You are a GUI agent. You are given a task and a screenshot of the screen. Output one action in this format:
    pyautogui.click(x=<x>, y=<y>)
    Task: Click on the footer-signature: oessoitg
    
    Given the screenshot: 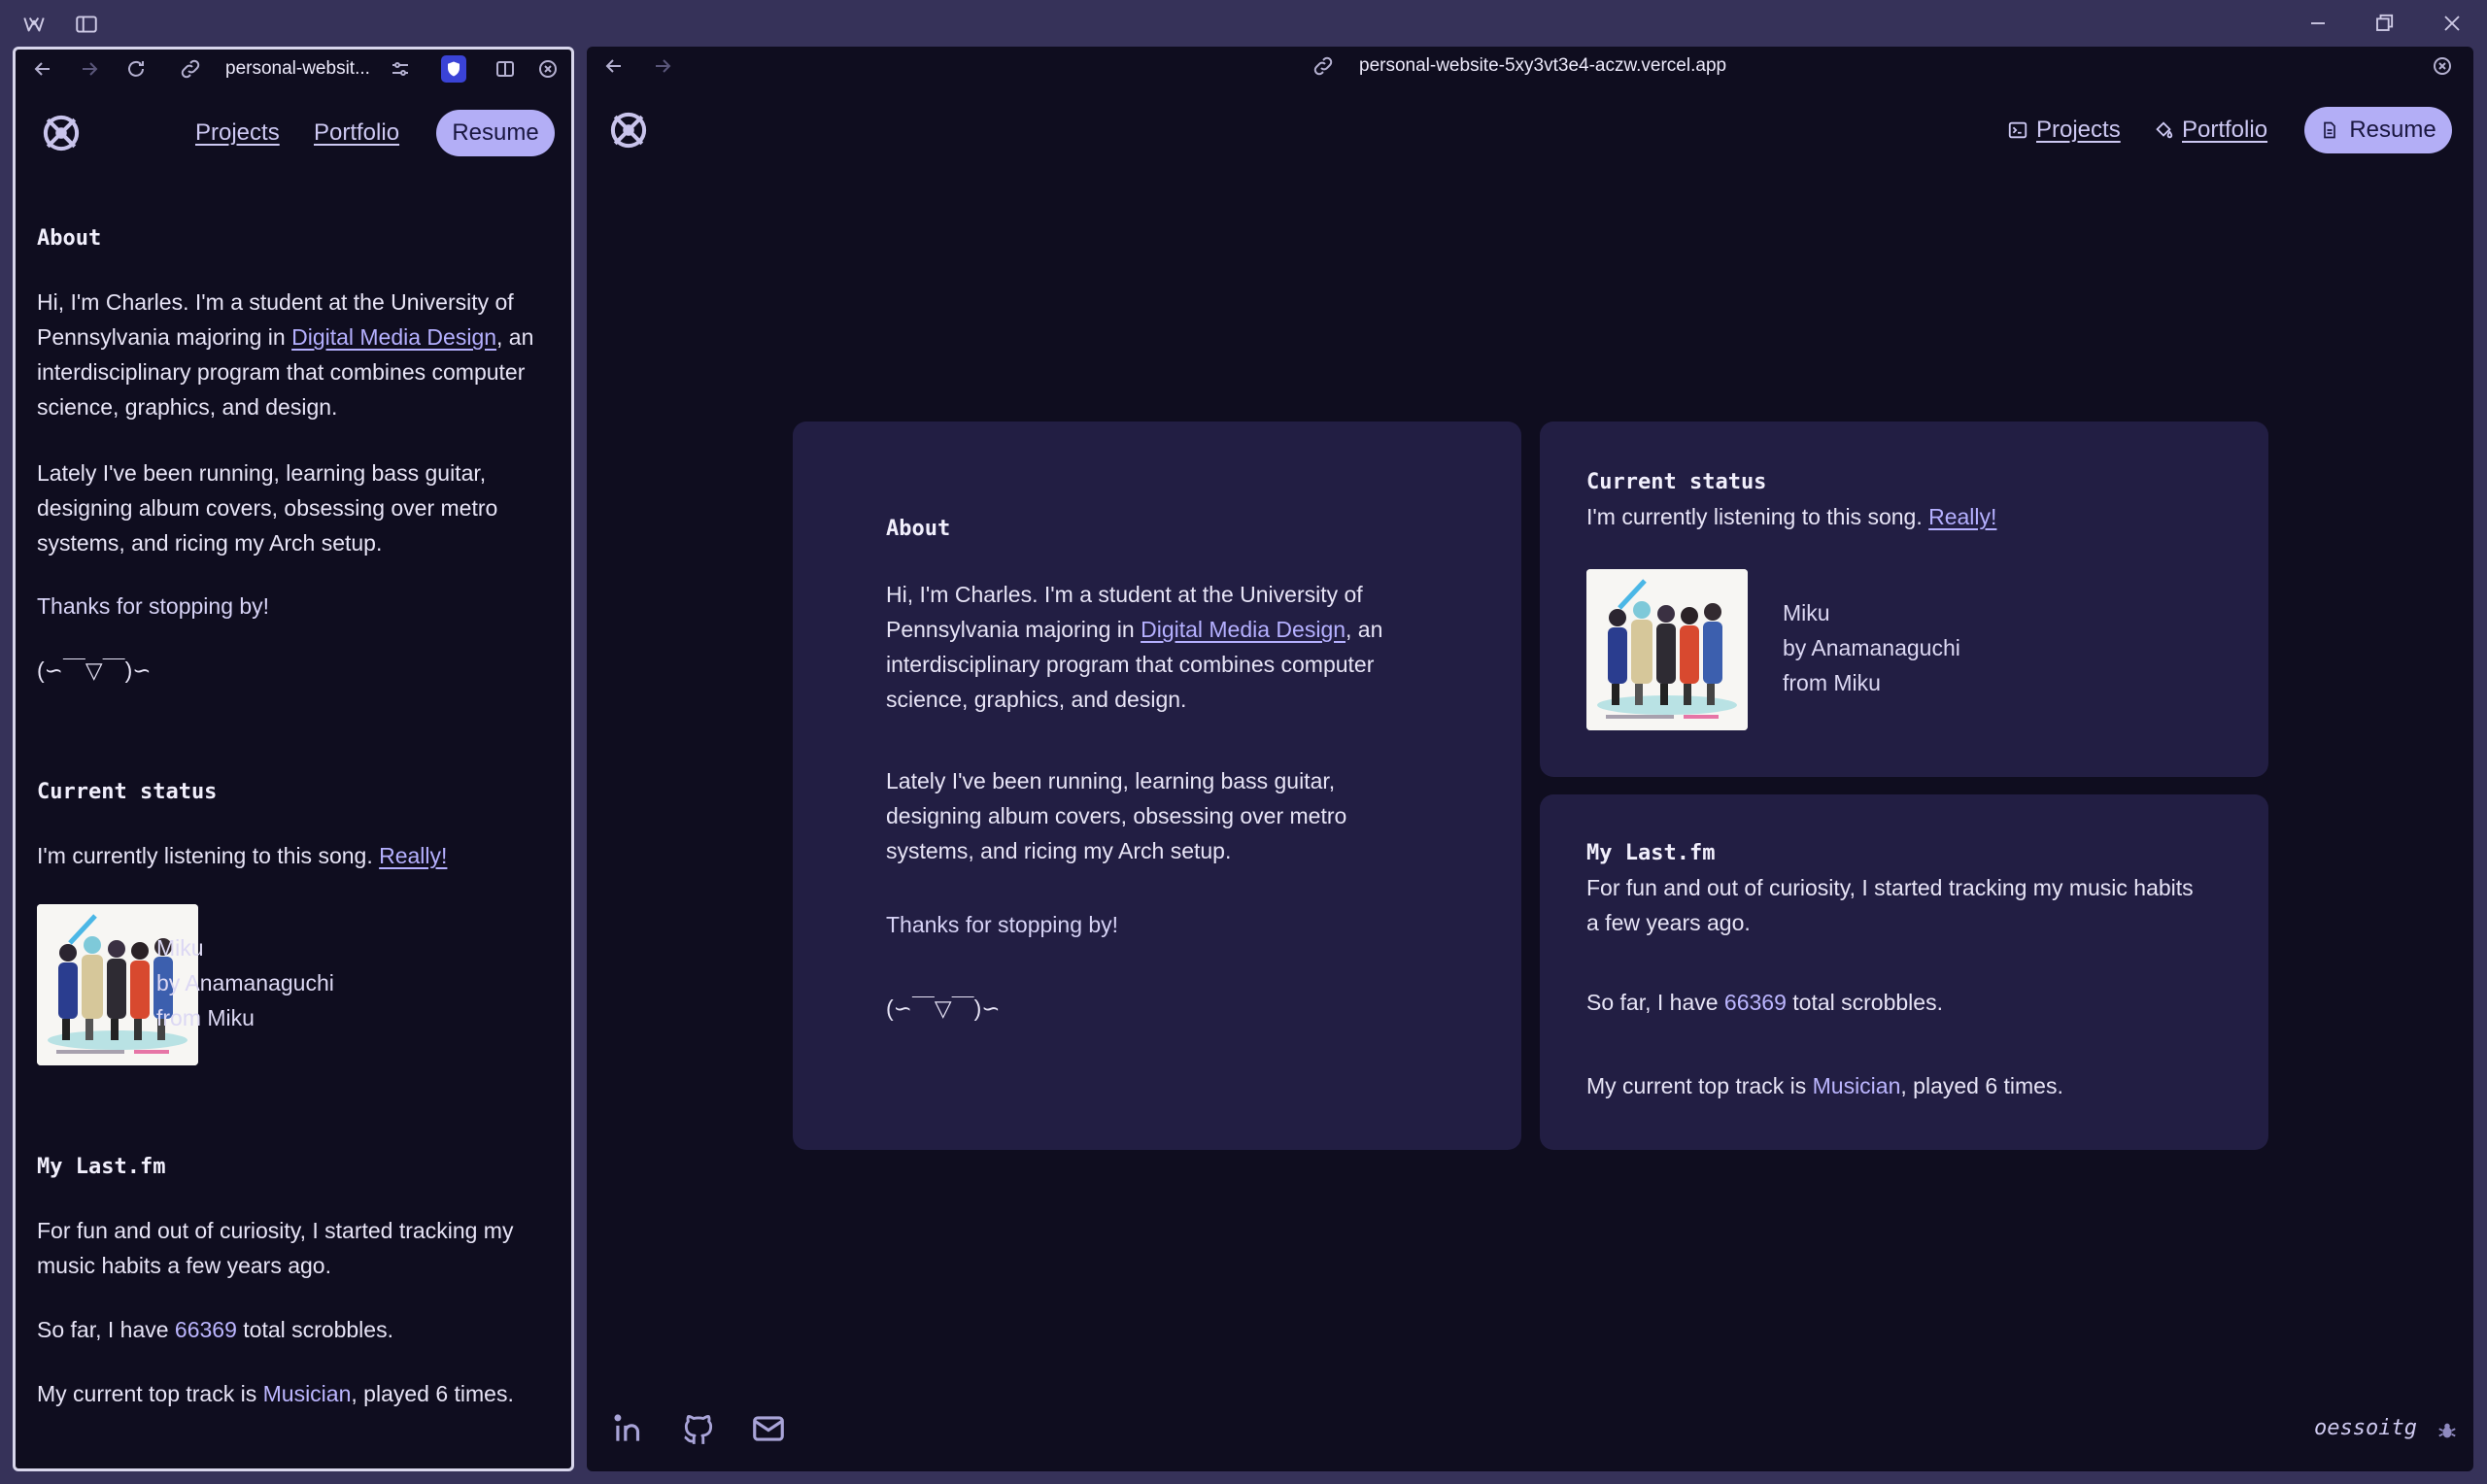 What is the action you would take?
    pyautogui.click(x=2365, y=1428)
    